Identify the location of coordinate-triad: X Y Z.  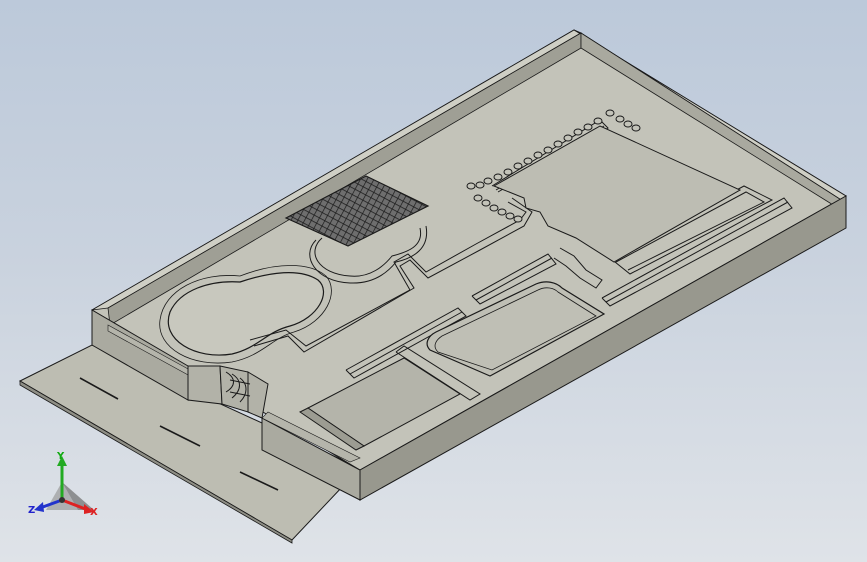
(67, 489).